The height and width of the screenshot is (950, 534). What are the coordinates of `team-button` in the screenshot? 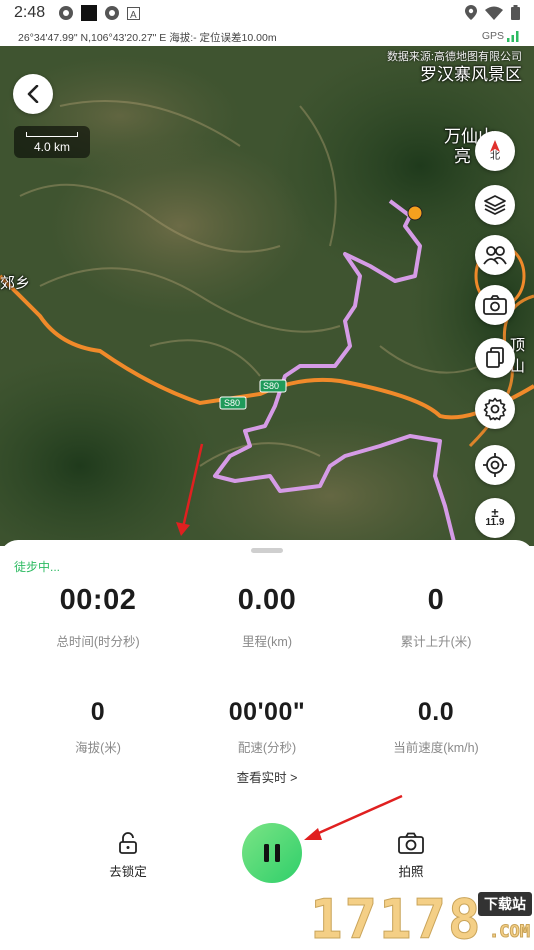 It's located at (495, 255).